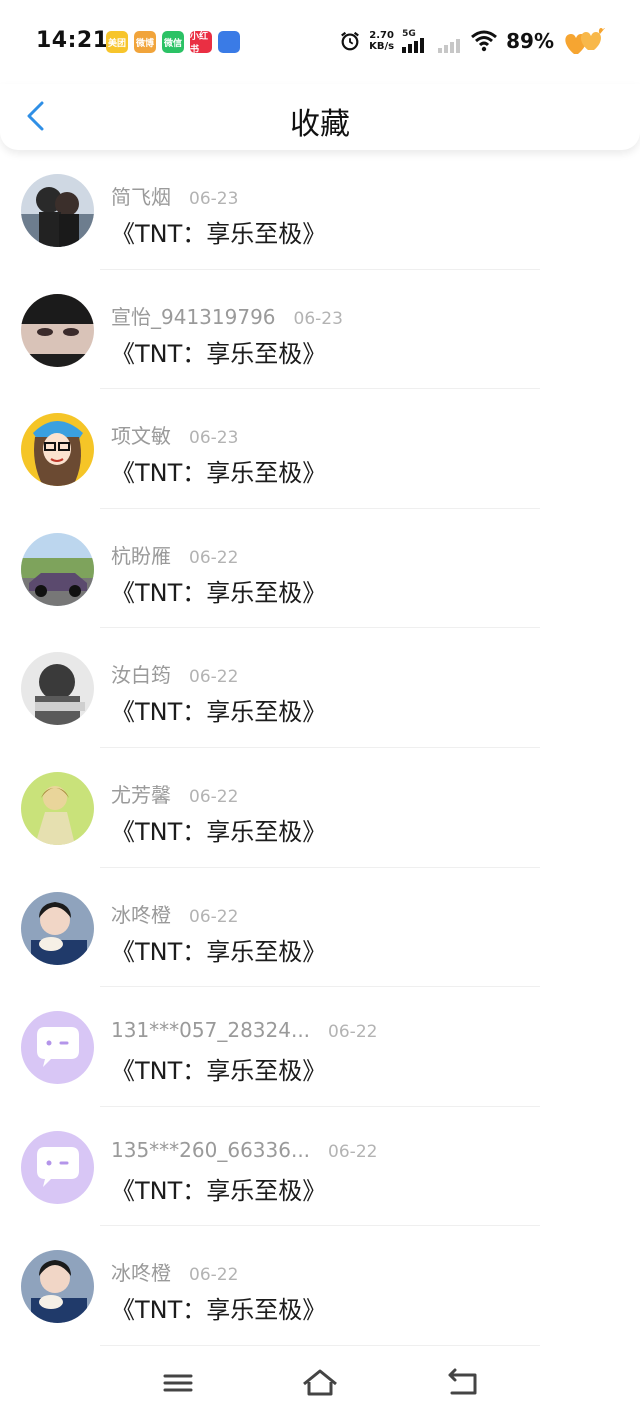 Image resolution: width=640 pixels, height=1422 pixels. Describe the element at coordinates (530, 41) in the screenshot. I see `battery-level: 89%` at that location.